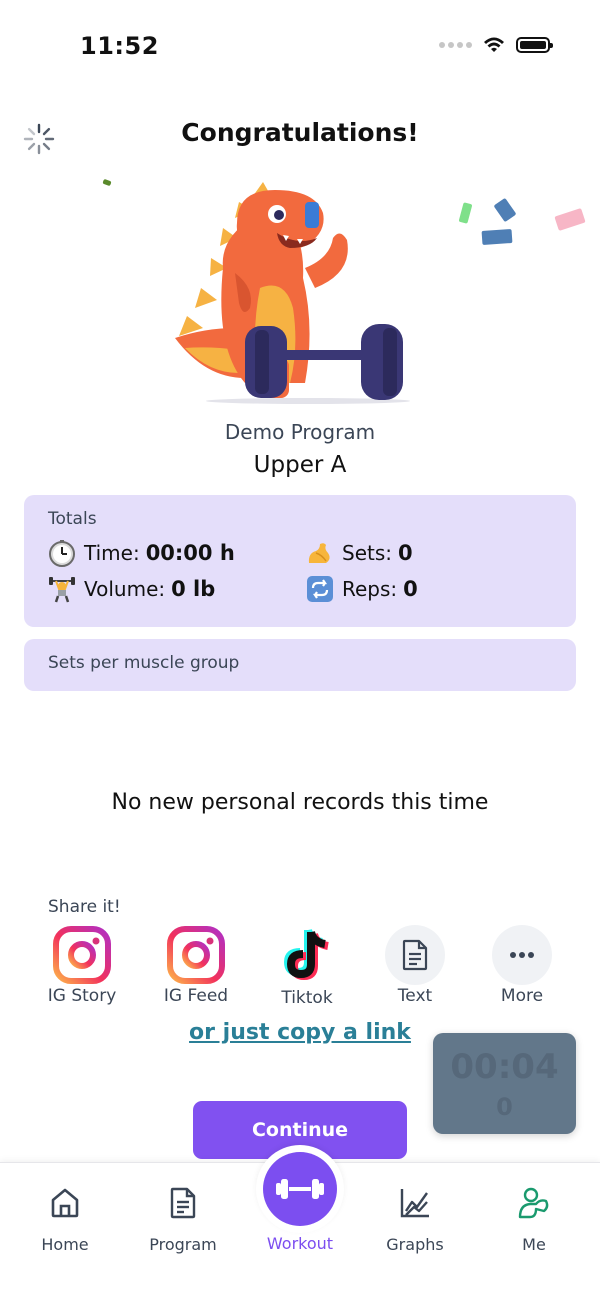 This screenshot has height=1305, width=600. Describe the element at coordinates (307, 956) in the screenshot. I see `tiktok-icon` at that location.